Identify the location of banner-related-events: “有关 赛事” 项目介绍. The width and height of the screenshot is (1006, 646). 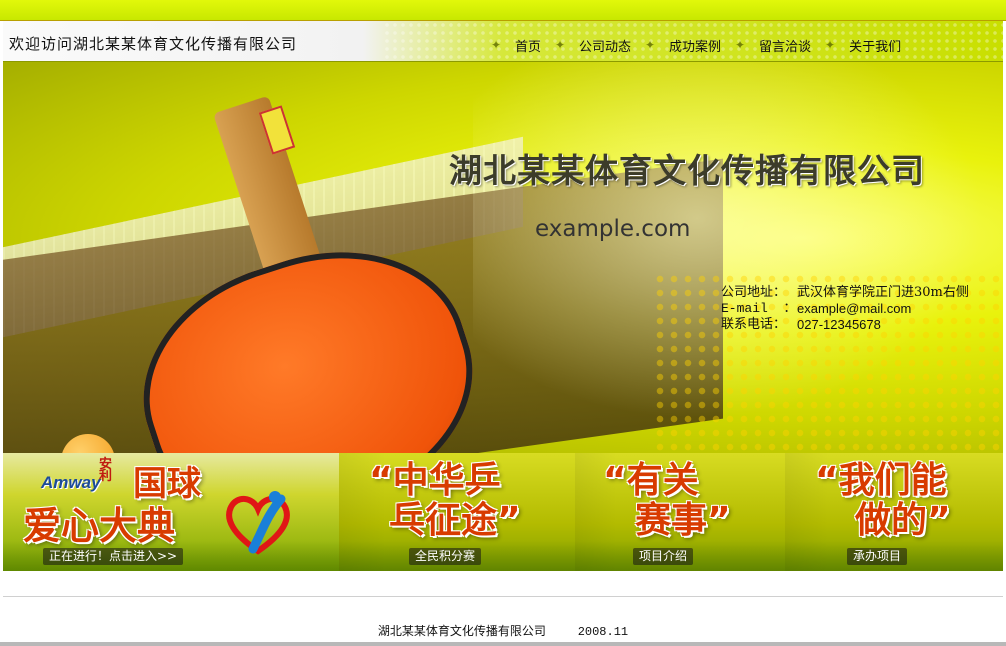
(680, 512).